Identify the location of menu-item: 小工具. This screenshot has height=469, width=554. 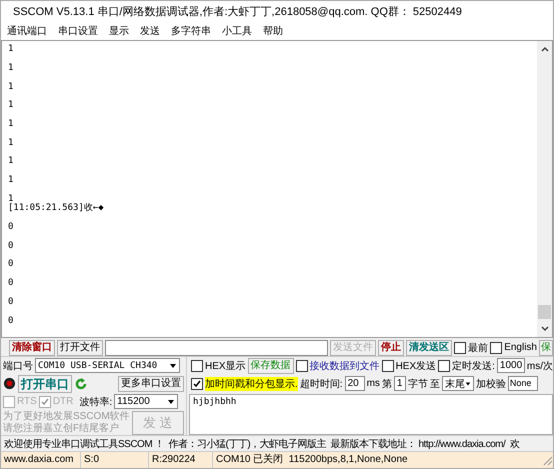
(237, 31).